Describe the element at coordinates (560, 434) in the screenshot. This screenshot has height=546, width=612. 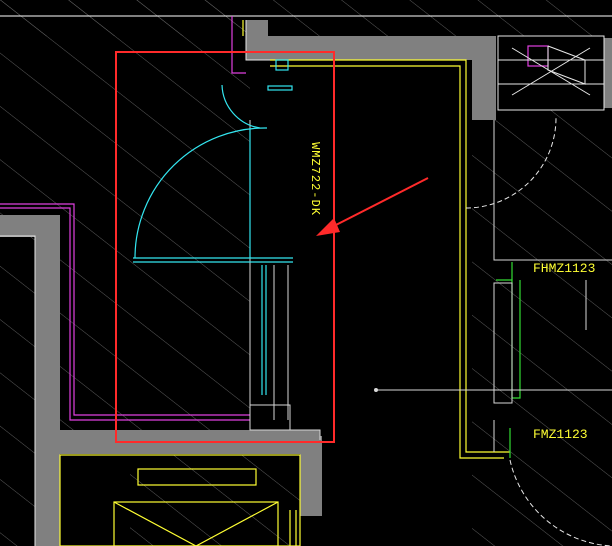
I see `fire-door-label-2: FMZ1123` at that location.